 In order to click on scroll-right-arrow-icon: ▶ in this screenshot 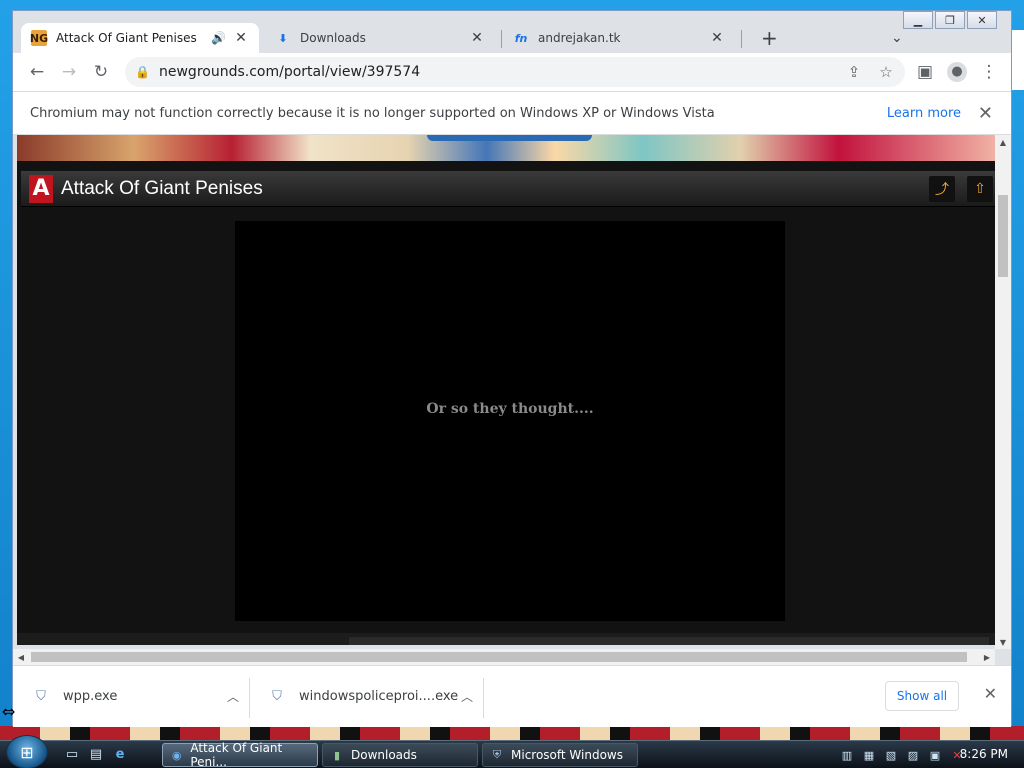, I will do `click(987, 657)`.